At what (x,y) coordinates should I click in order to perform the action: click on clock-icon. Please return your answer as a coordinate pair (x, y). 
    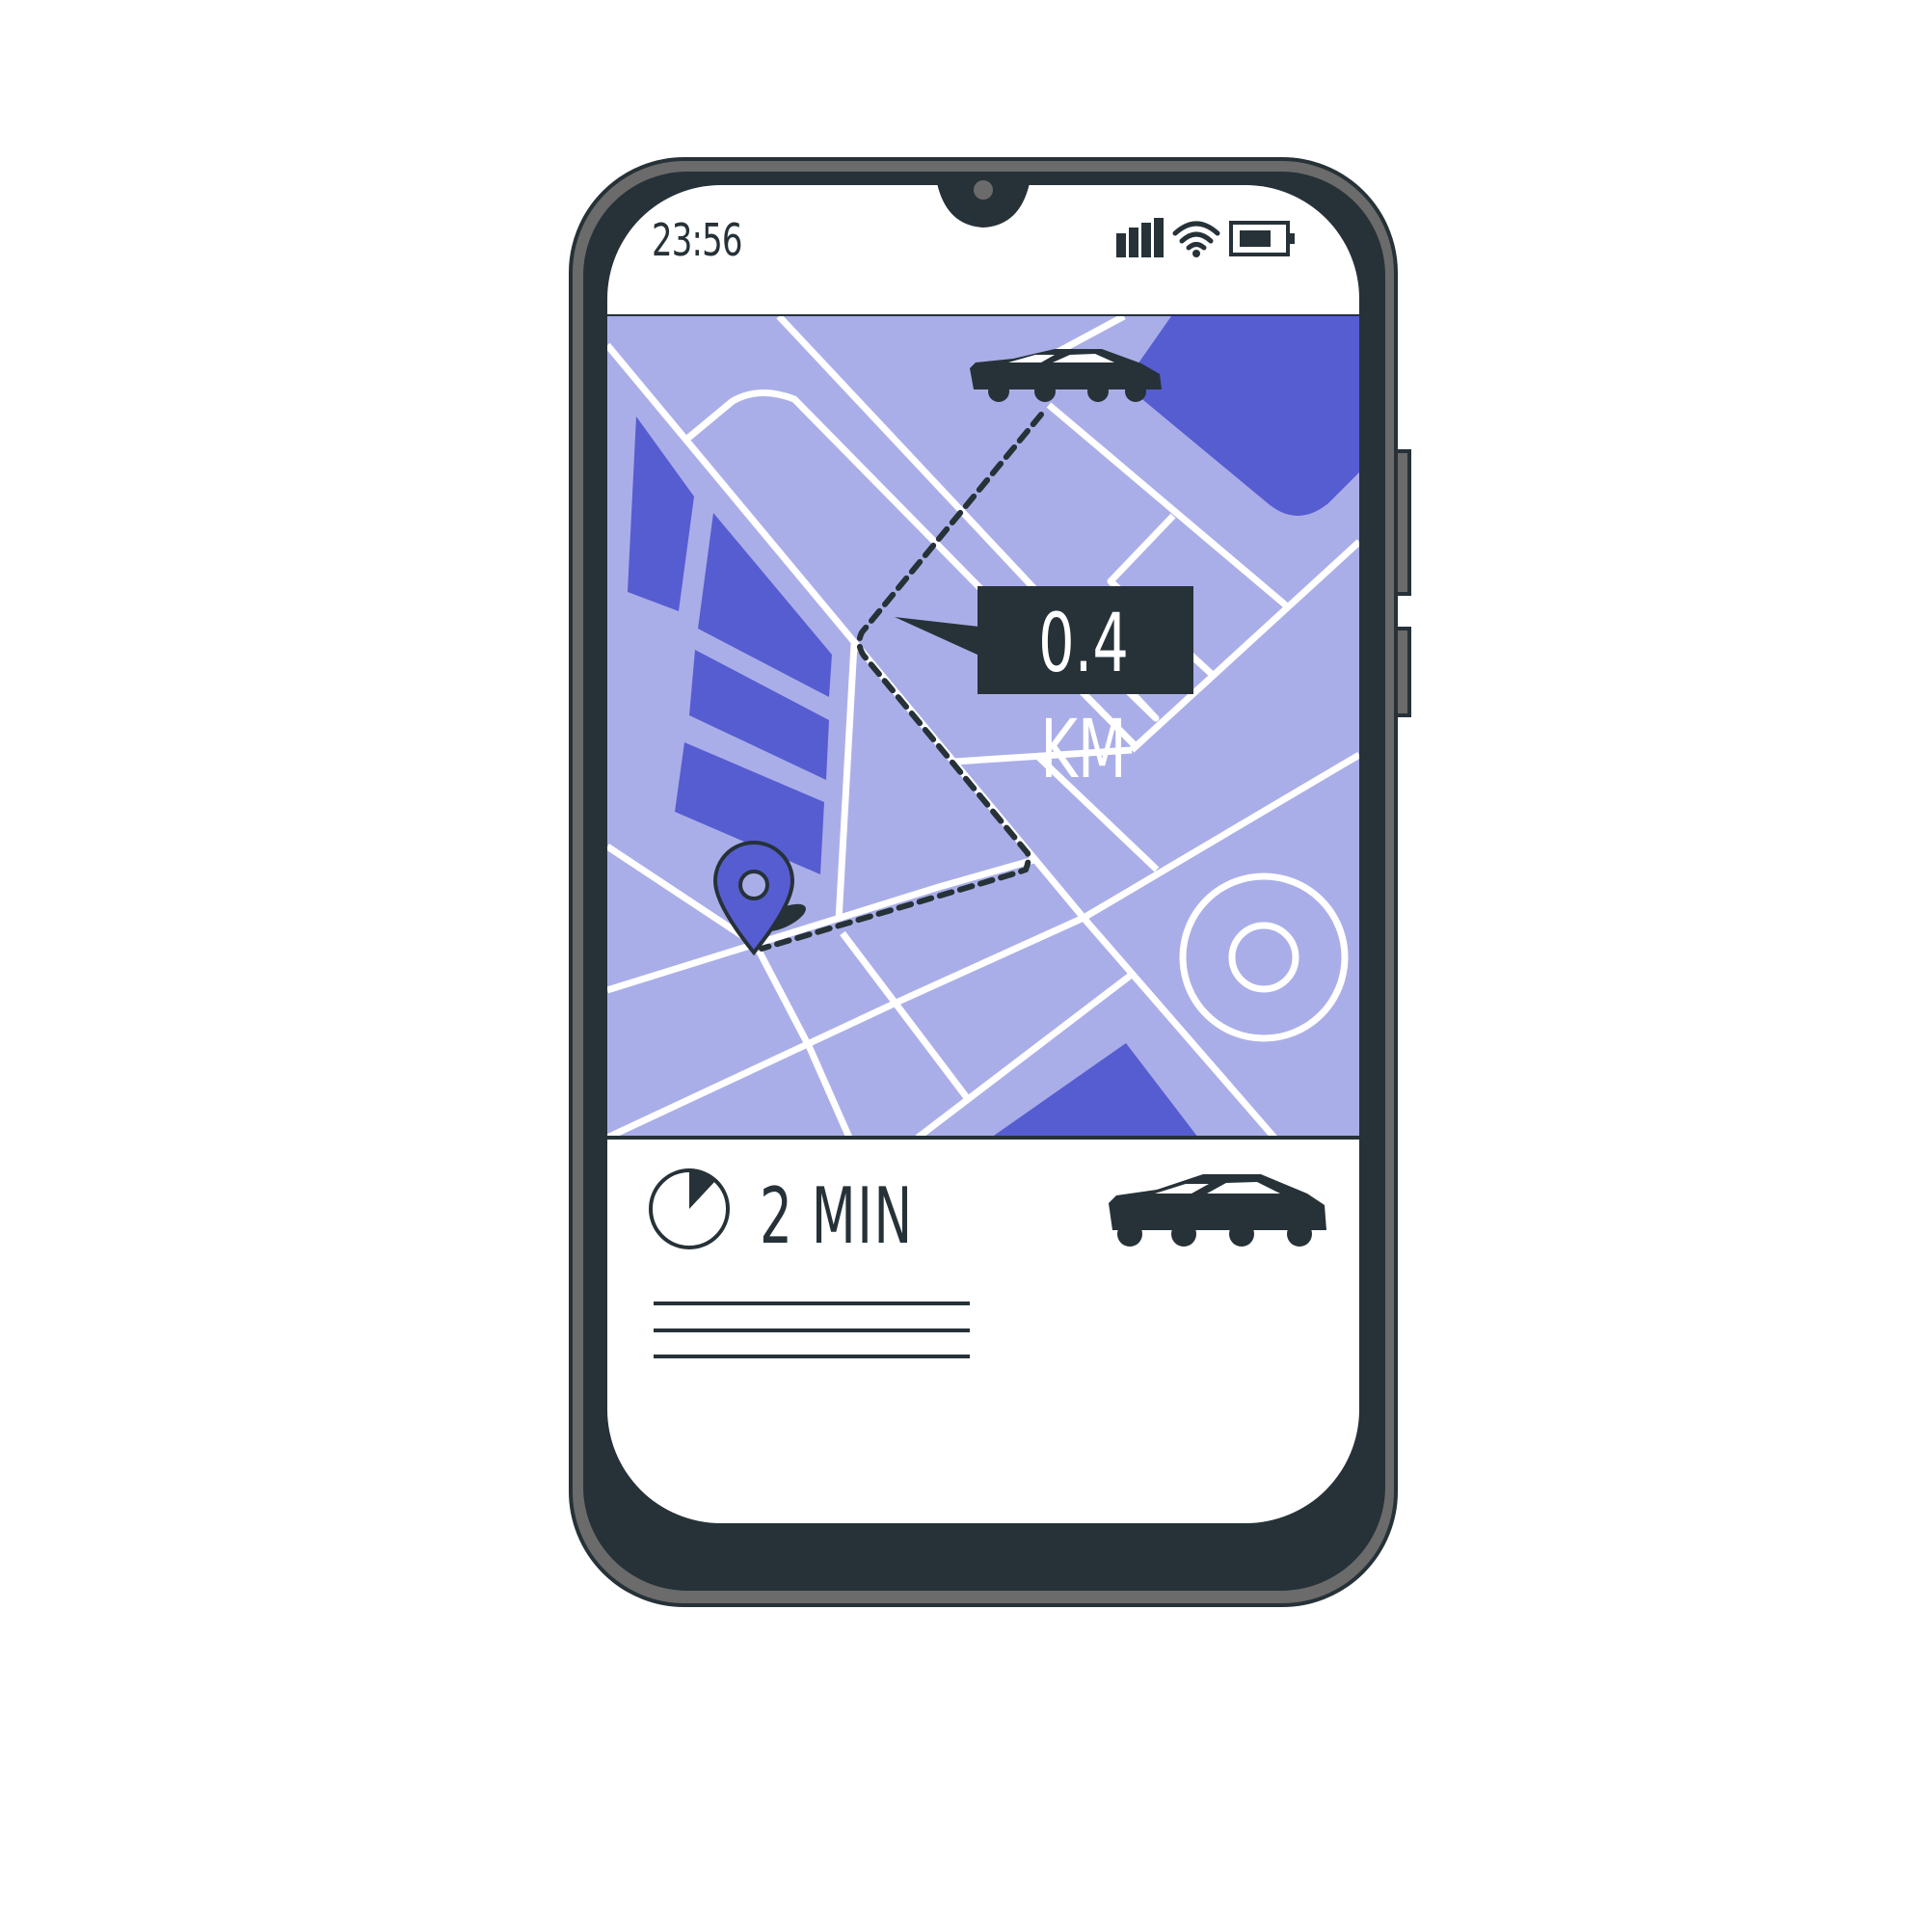
    Looking at the image, I should click on (690, 1208).